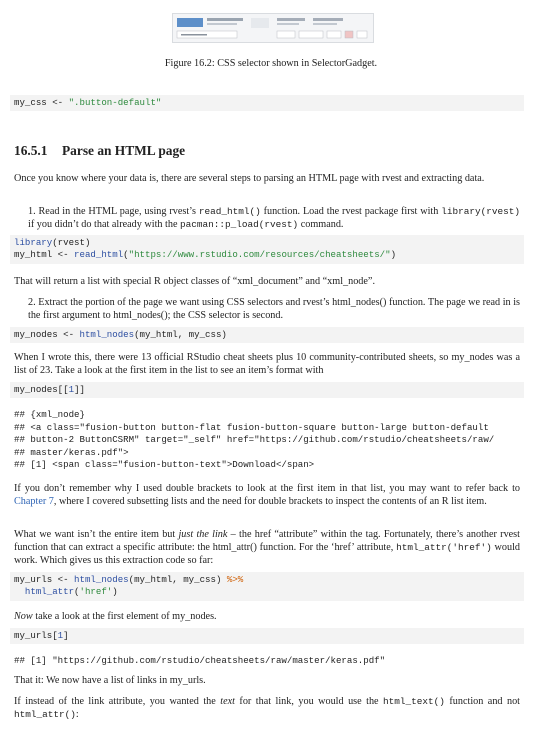  What do you see at coordinates (33, 242) in the screenshot?
I see `code-function: library` at bounding box center [33, 242].